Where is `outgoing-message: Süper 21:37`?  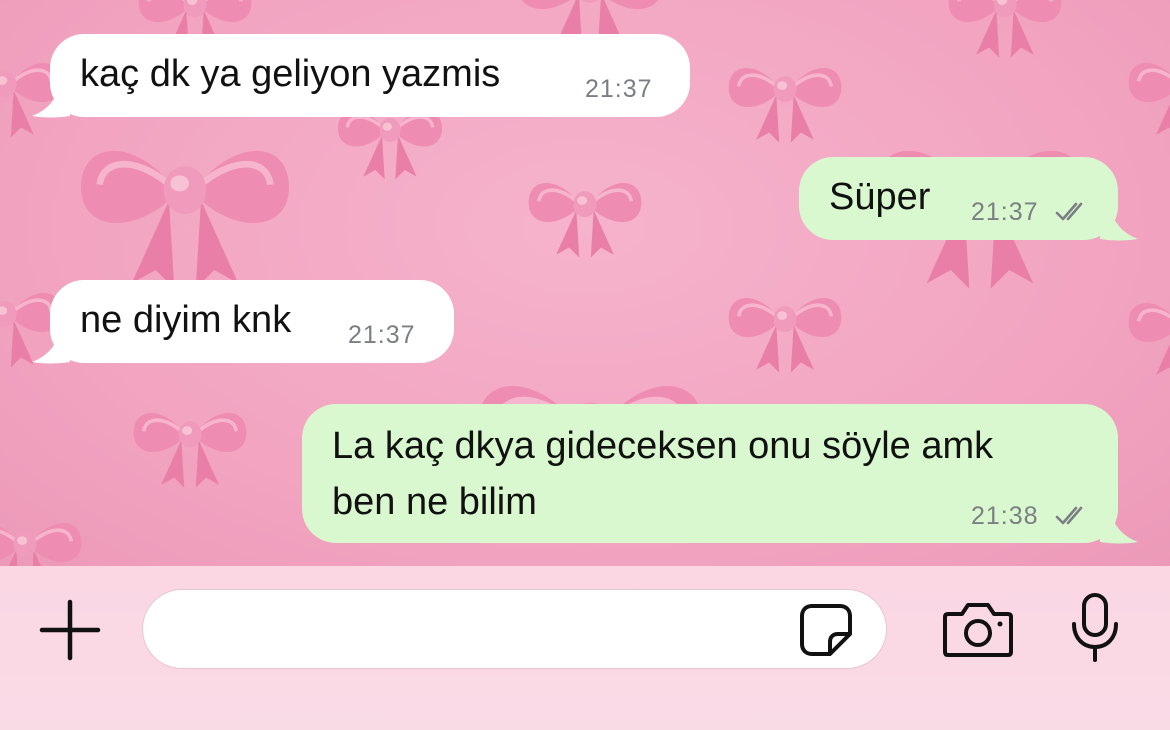
outgoing-message: Süper 21:37 is located at coordinates (958, 198).